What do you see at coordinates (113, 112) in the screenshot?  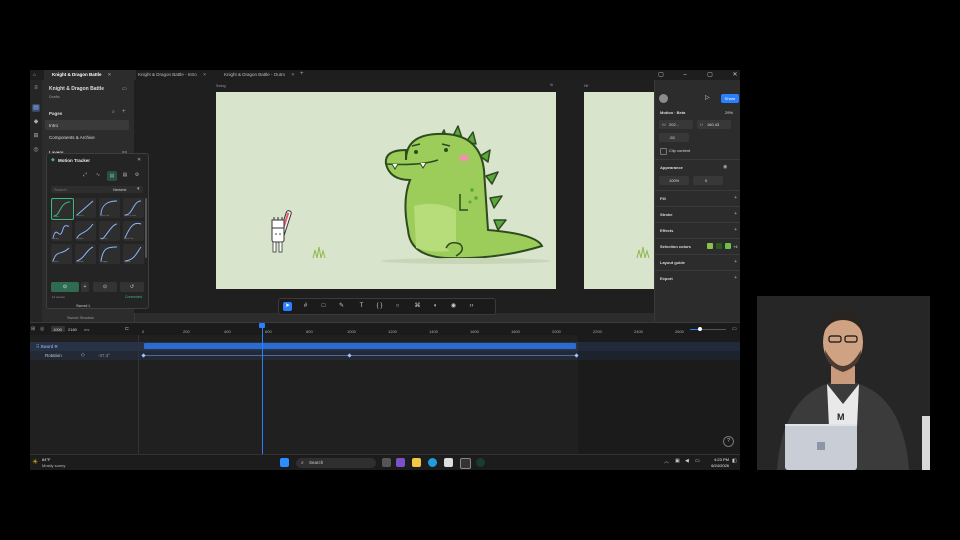 I see `search-icon: ⌕` at bounding box center [113, 112].